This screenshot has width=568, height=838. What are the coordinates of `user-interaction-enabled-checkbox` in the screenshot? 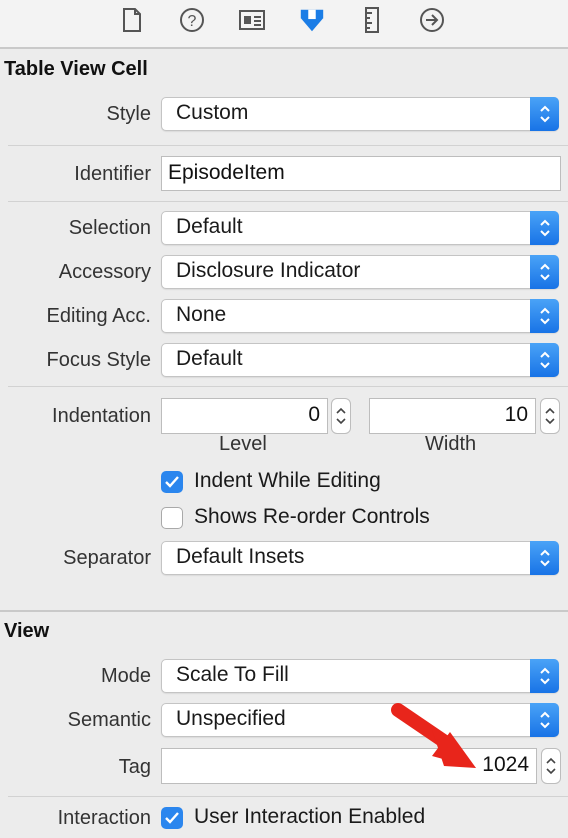 It's located at (172, 818).